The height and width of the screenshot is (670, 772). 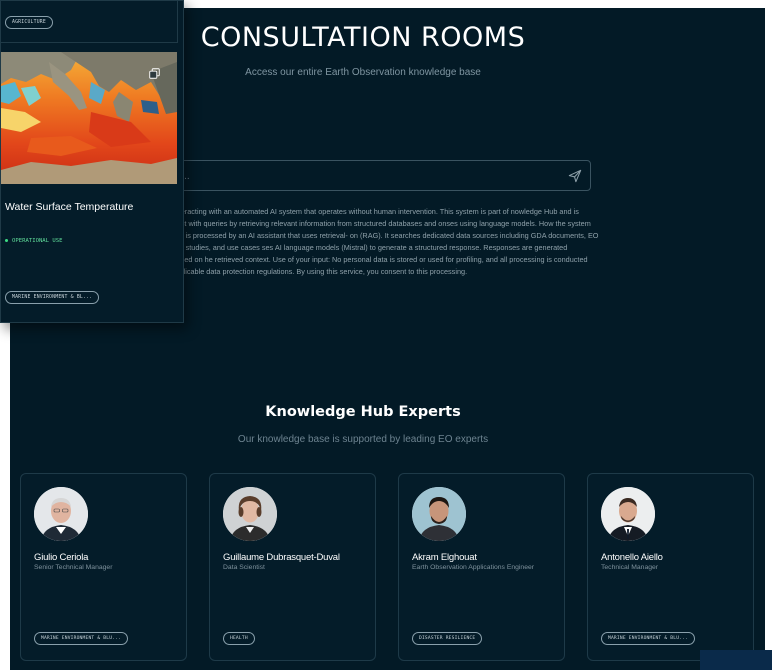 What do you see at coordinates (73, 567) in the screenshot?
I see `expert-role: Senior Technical Manager` at bounding box center [73, 567].